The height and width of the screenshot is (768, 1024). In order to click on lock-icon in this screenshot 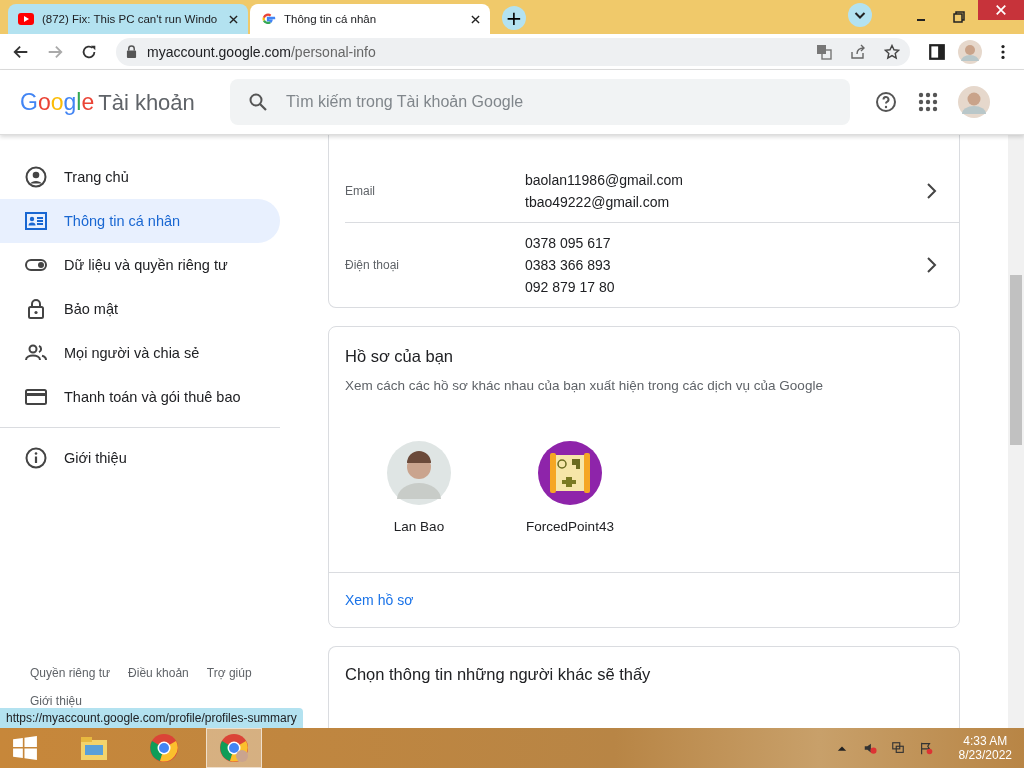, I will do `click(131, 51)`.